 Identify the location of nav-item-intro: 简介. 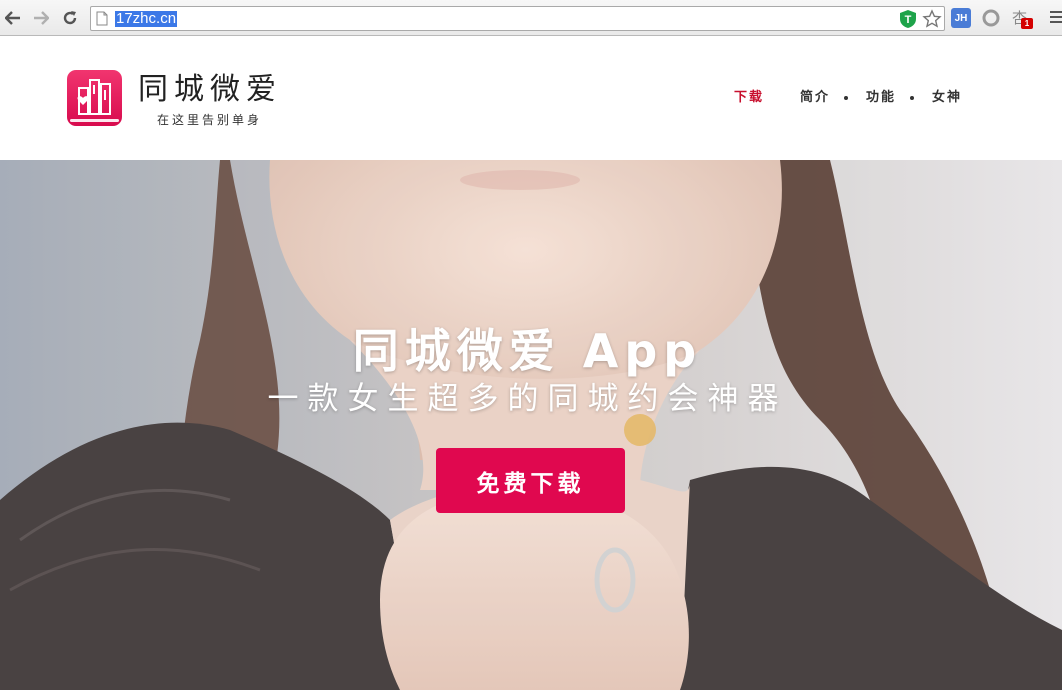
(815, 98).